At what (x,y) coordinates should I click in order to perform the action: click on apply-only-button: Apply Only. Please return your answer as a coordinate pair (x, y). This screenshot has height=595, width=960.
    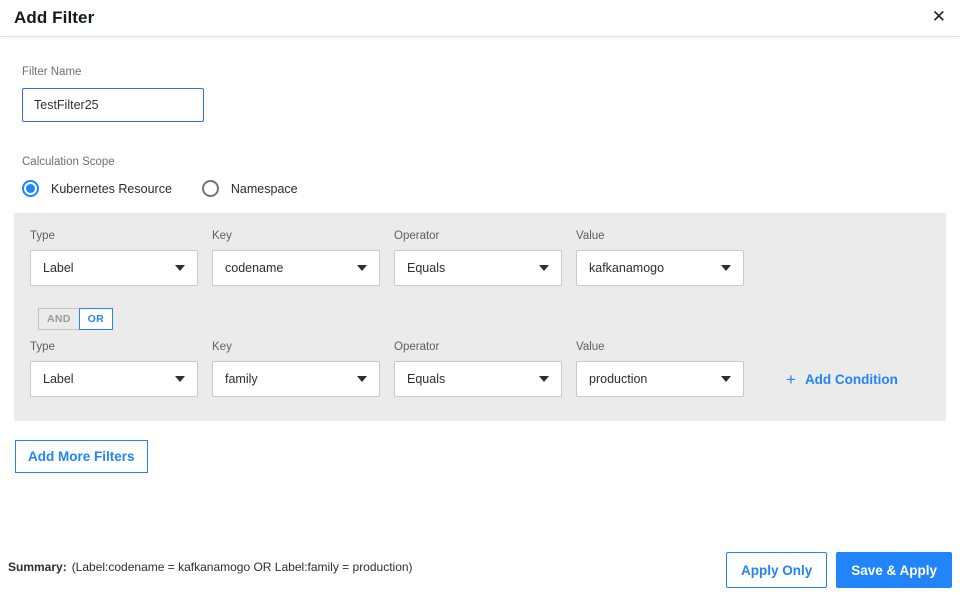
    Looking at the image, I should click on (776, 570).